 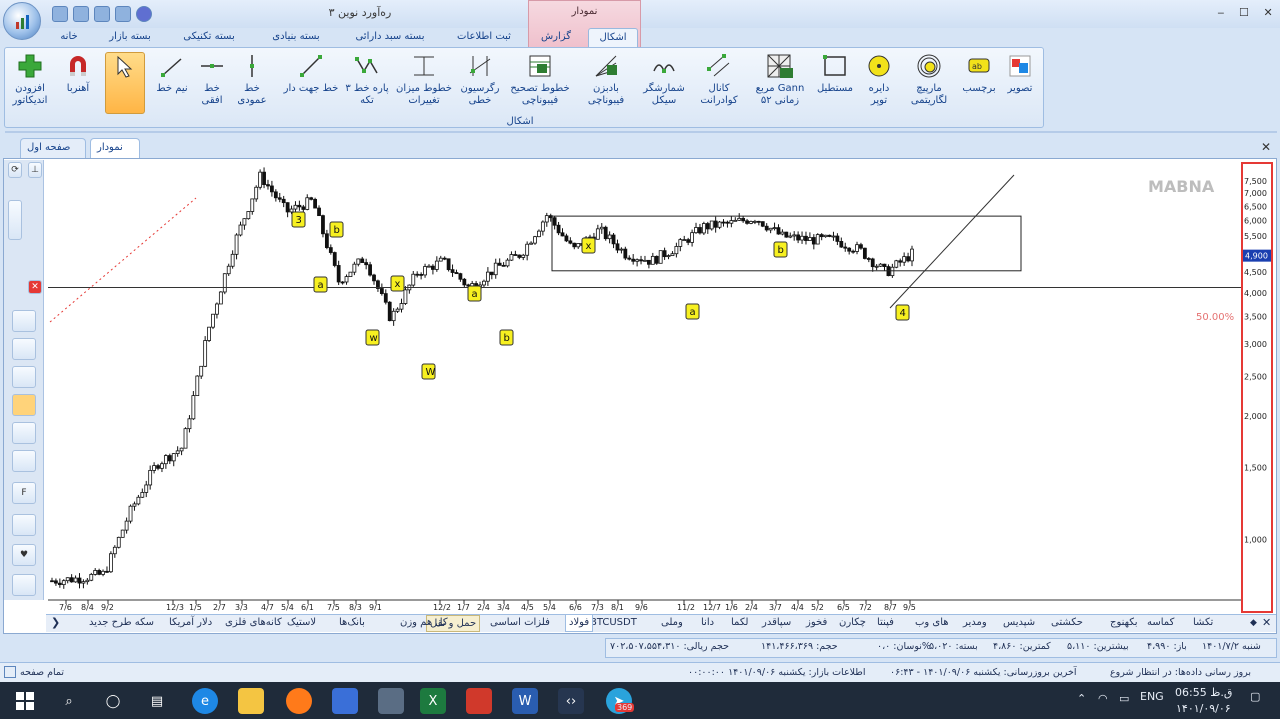 I want to click on app-menu-orb, so click(x=22, y=21).